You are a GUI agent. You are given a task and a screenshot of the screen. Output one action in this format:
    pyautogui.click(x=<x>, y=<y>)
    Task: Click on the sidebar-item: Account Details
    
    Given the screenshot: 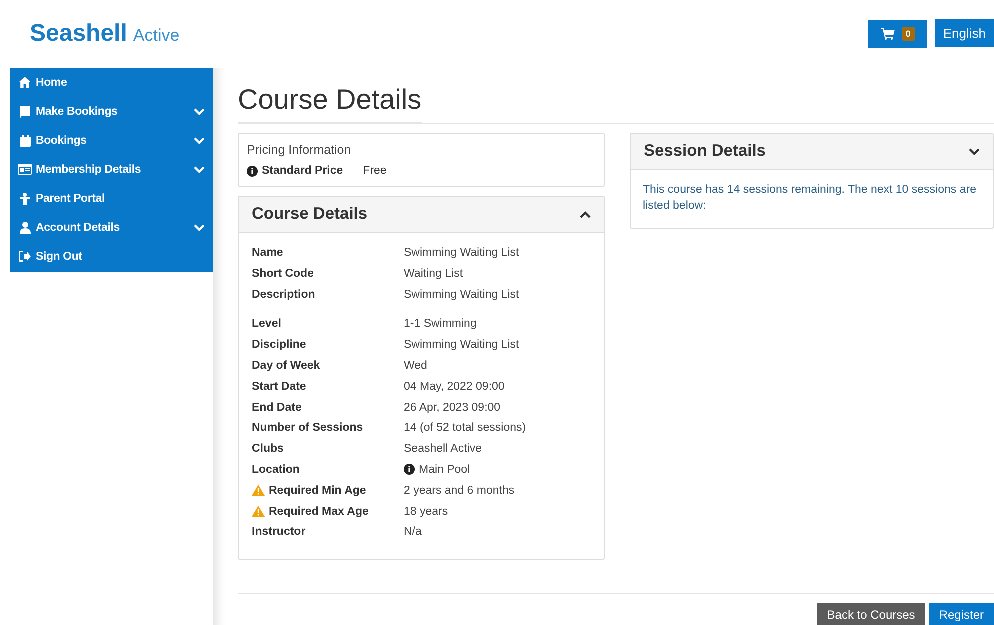 What is the action you would take?
    pyautogui.click(x=111, y=227)
    